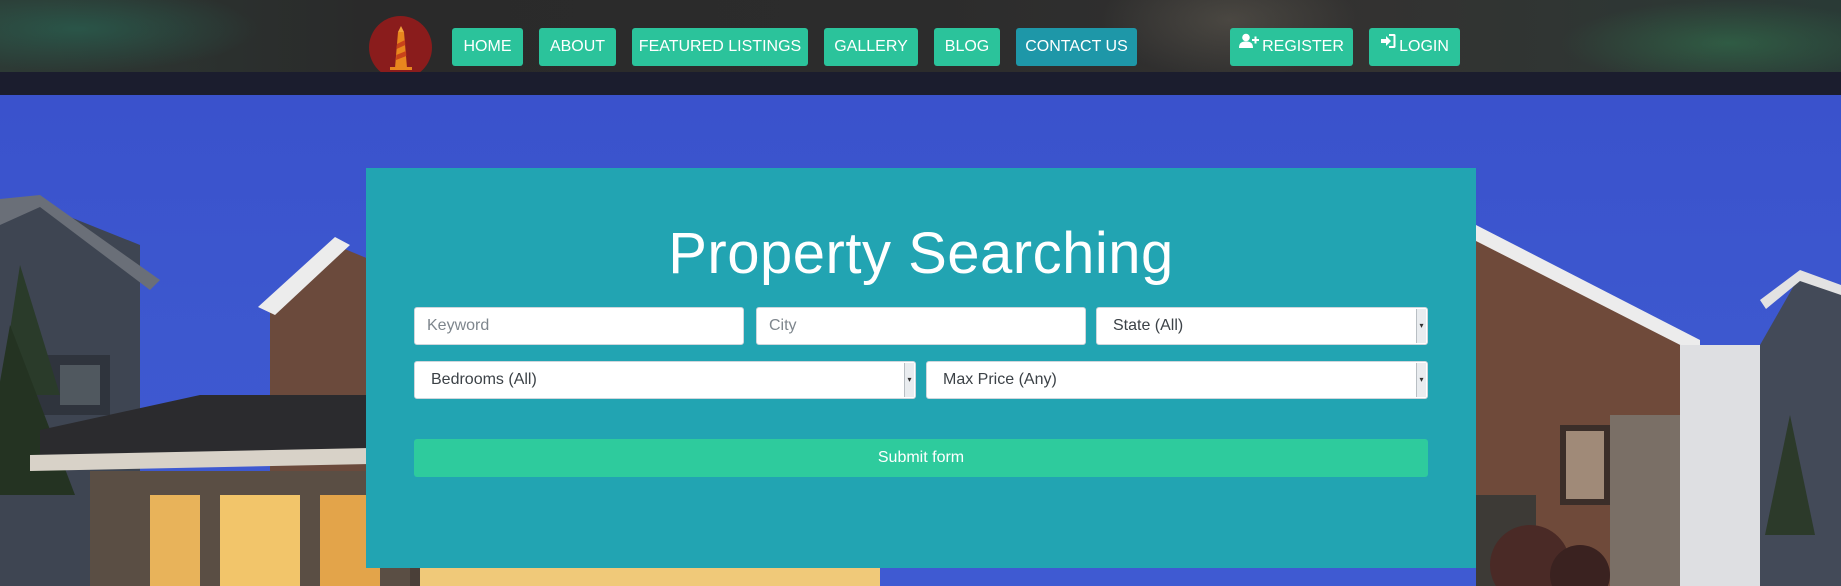 The image size is (1841, 586). I want to click on register-button: REGISTER, so click(1291, 47).